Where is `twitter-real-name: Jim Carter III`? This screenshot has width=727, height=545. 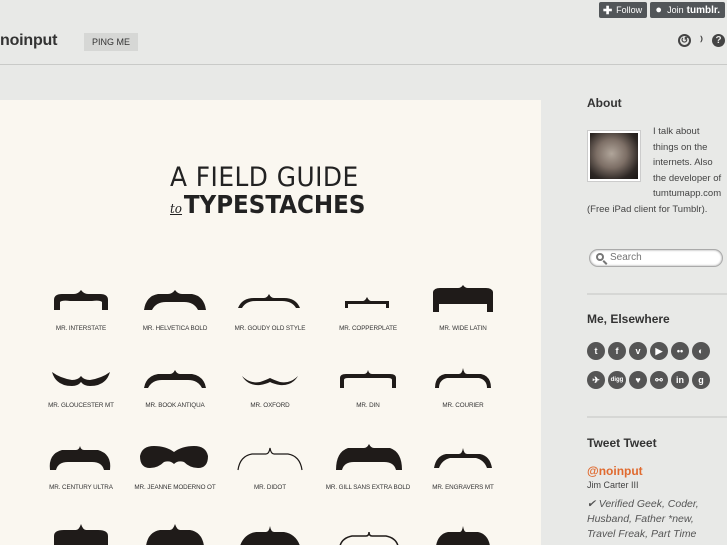
twitter-real-name: Jim Carter III is located at coordinates (613, 485).